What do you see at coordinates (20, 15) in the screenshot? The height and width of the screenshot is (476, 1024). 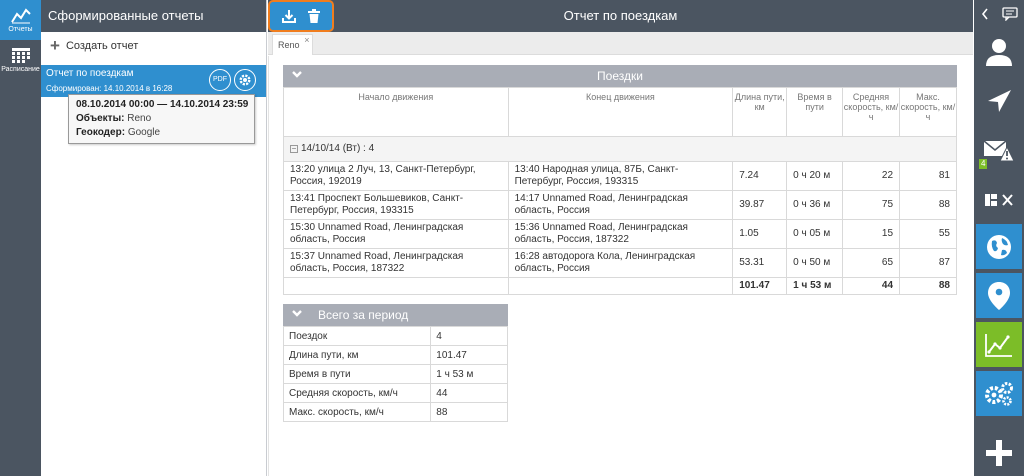 I see `chart-line-icon` at bounding box center [20, 15].